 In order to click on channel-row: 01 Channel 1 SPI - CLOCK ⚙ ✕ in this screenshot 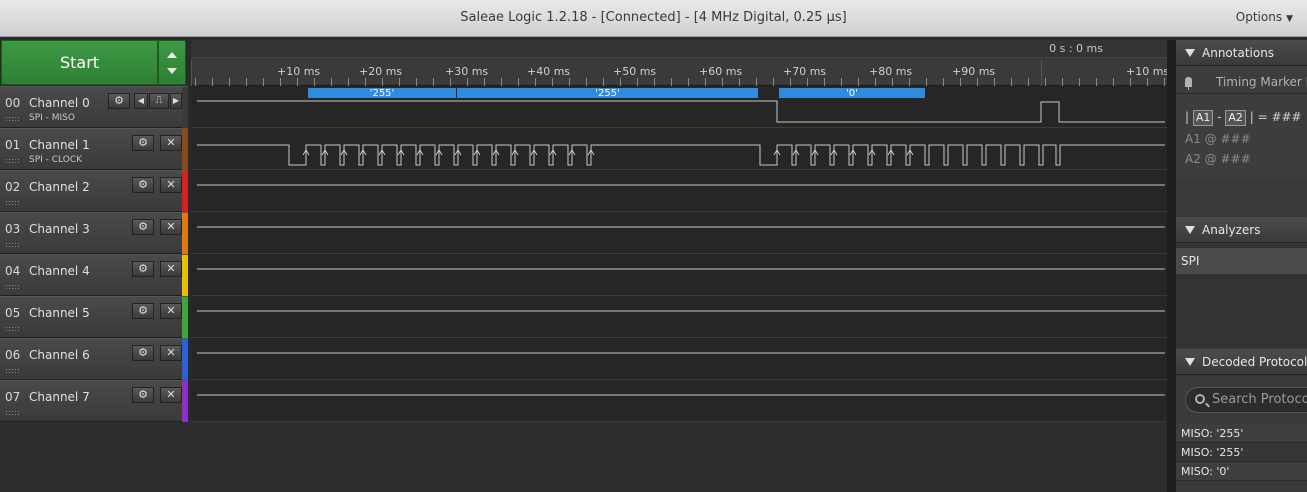, I will do `click(94, 149)`.